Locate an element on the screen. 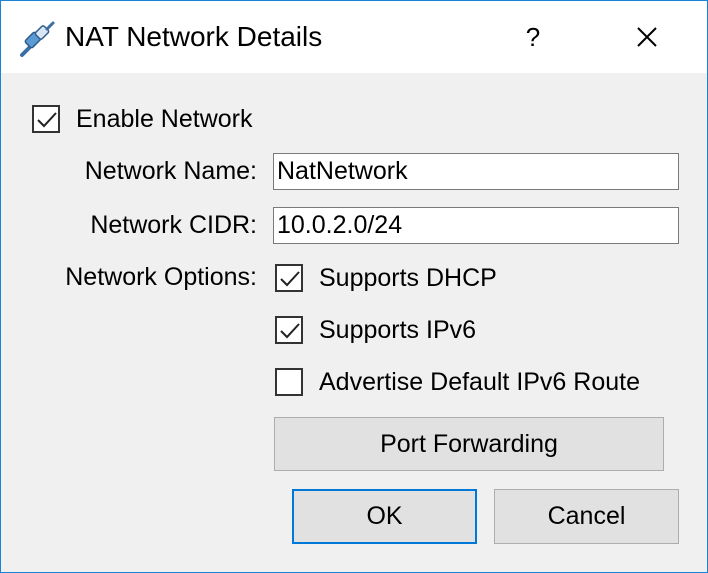 Image resolution: width=708 pixels, height=573 pixels. network-cidr-label: Network CIDR: is located at coordinates (173, 225).